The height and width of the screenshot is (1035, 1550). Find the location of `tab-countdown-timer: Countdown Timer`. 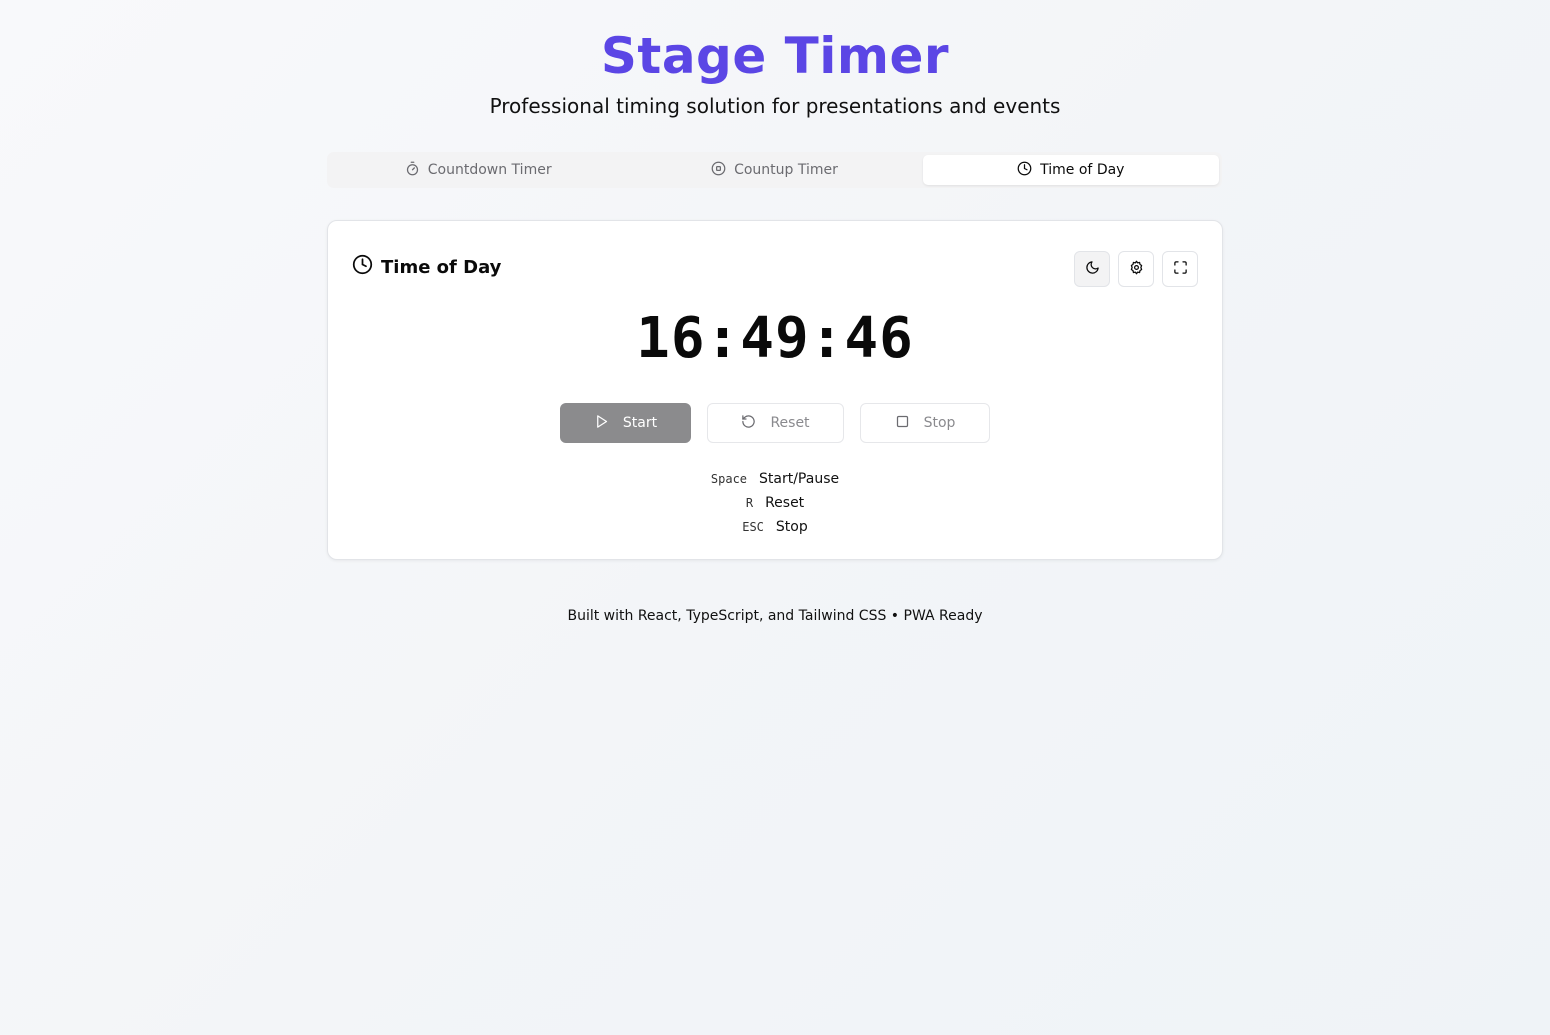

tab-countdown-timer: Countdown Timer is located at coordinates (478, 170).